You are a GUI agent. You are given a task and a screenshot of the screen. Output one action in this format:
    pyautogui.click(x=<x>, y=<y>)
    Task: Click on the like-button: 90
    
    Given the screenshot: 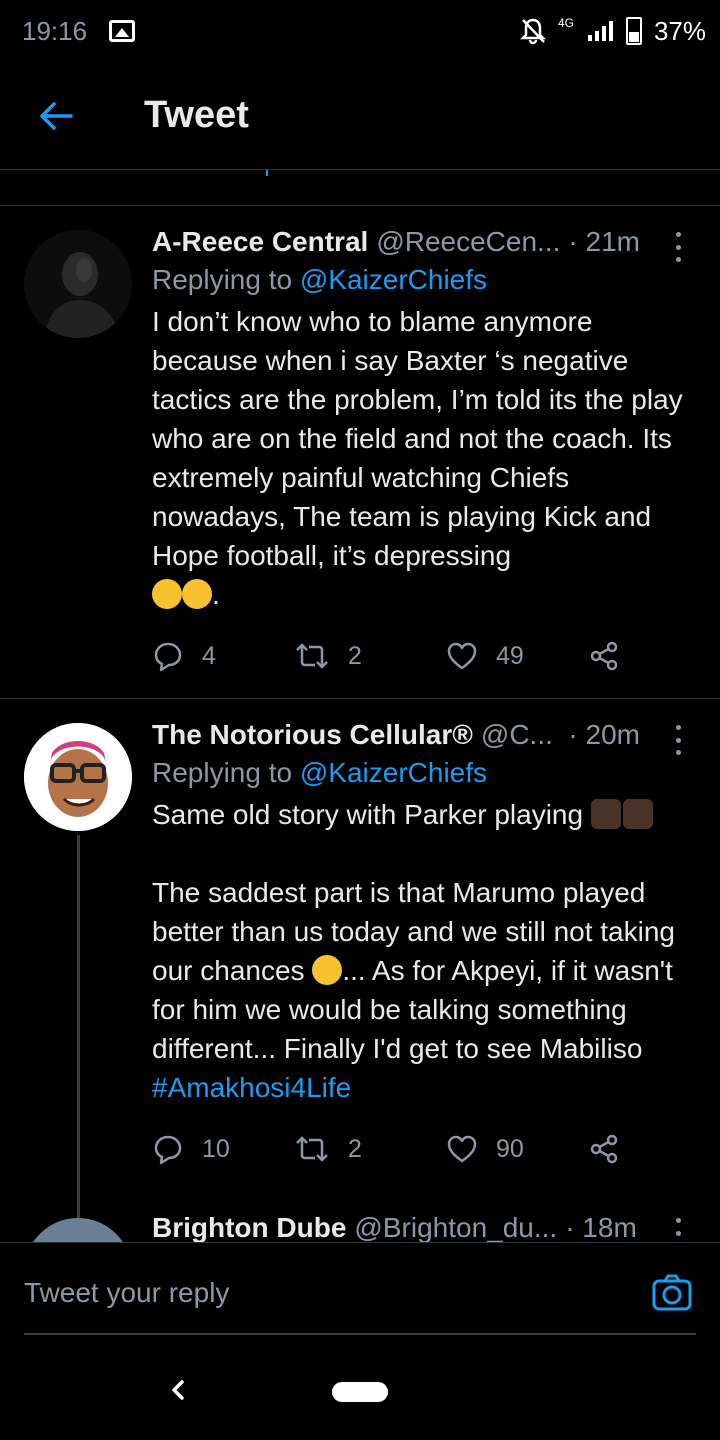 What is the action you would take?
    pyautogui.click(x=517, y=1149)
    